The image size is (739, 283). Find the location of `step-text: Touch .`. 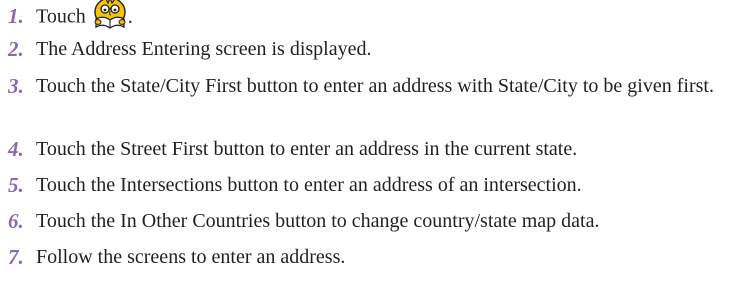

step-text: Touch . is located at coordinates (84, 16).